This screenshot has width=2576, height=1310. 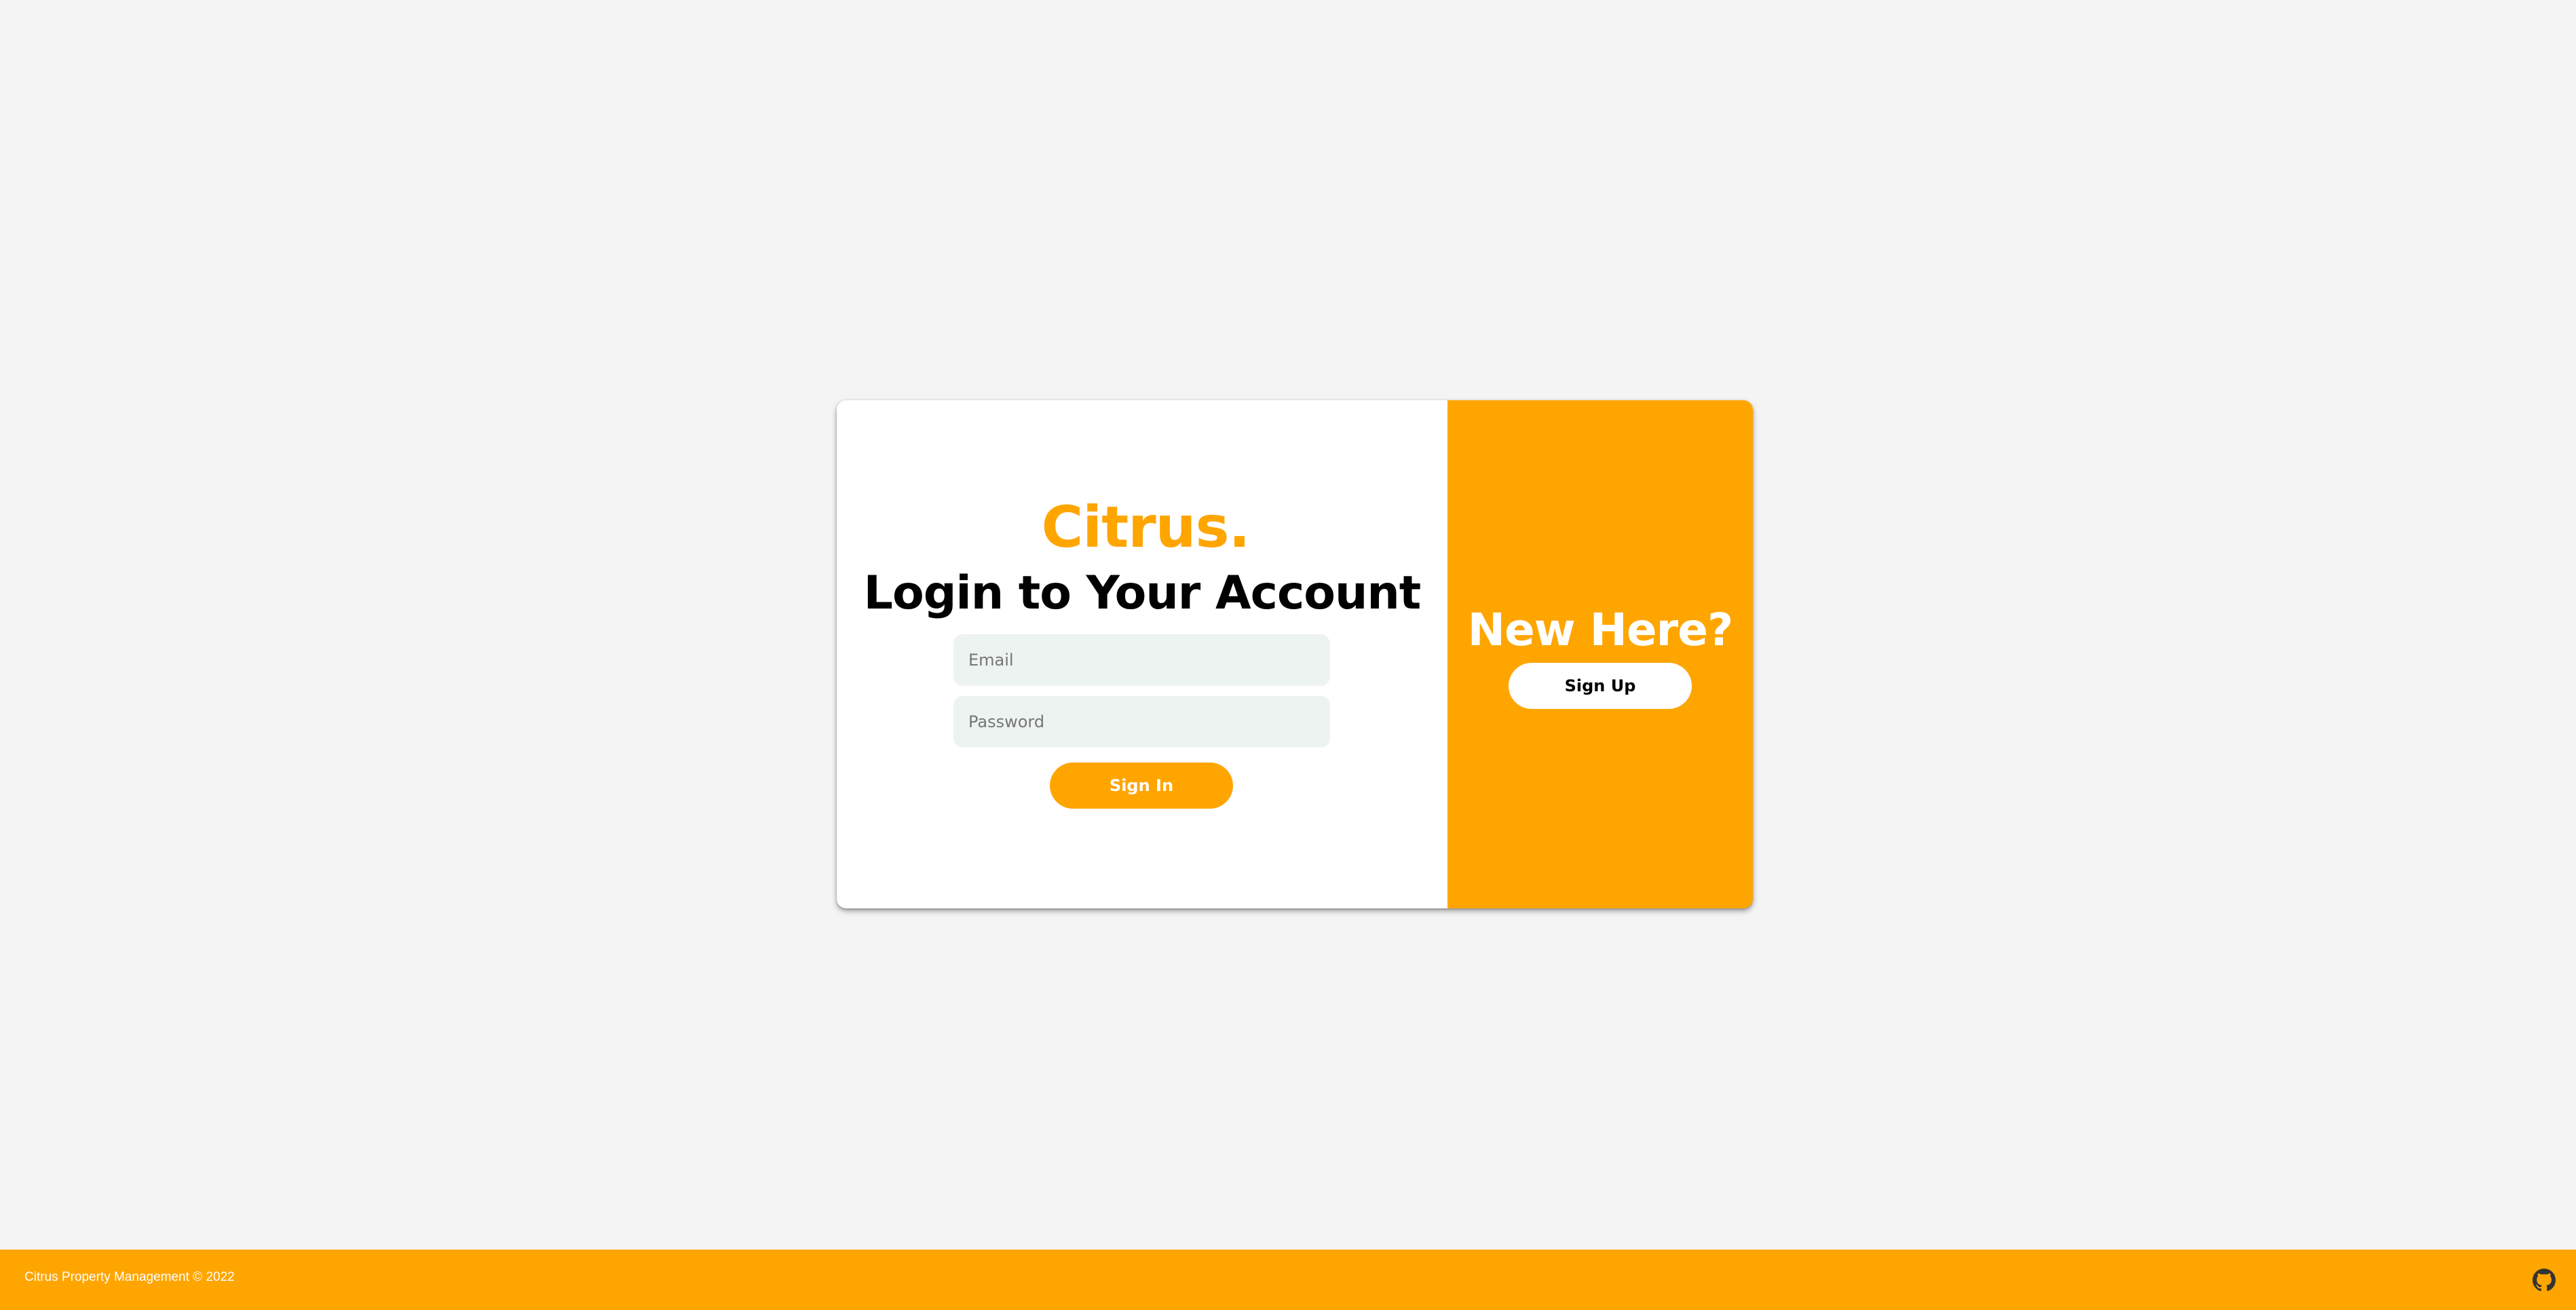 What do you see at coordinates (1141, 722) in the screenshot?
I see `password-field` at bounding box center [1141, 722].